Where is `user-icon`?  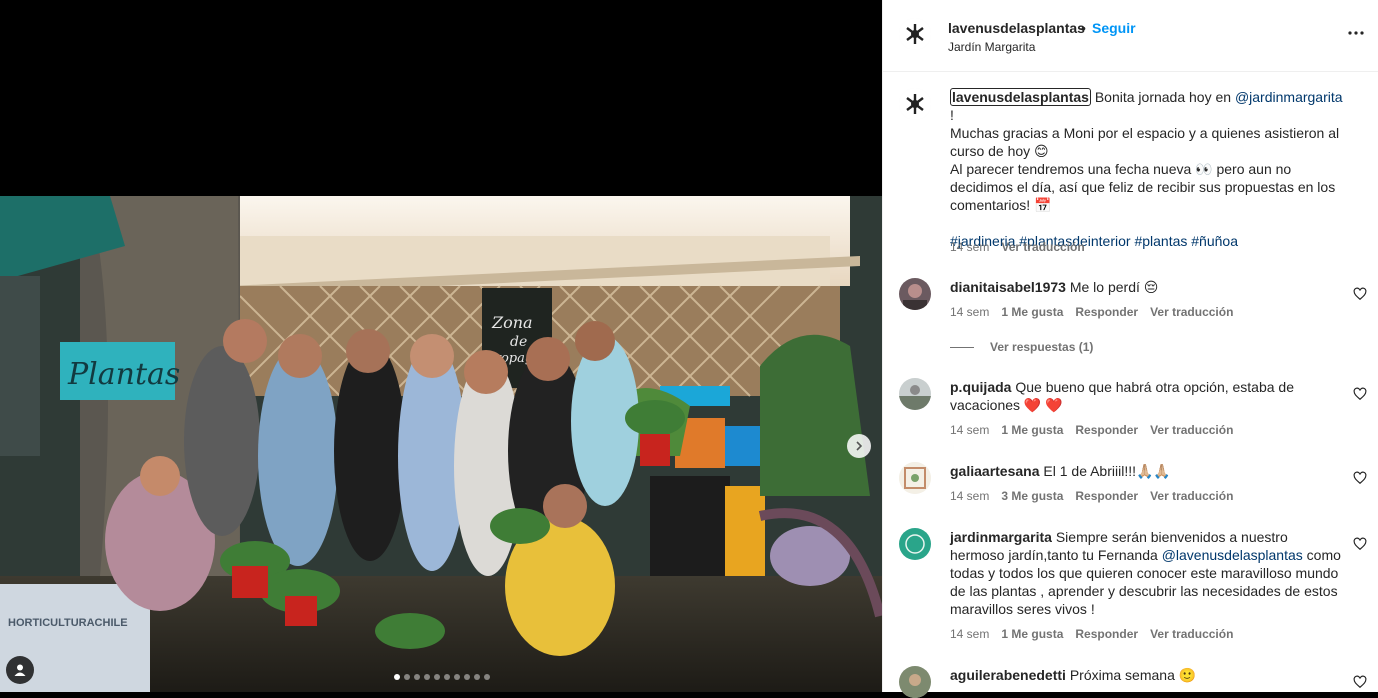
user-icon is located at coordinates (20, 670).